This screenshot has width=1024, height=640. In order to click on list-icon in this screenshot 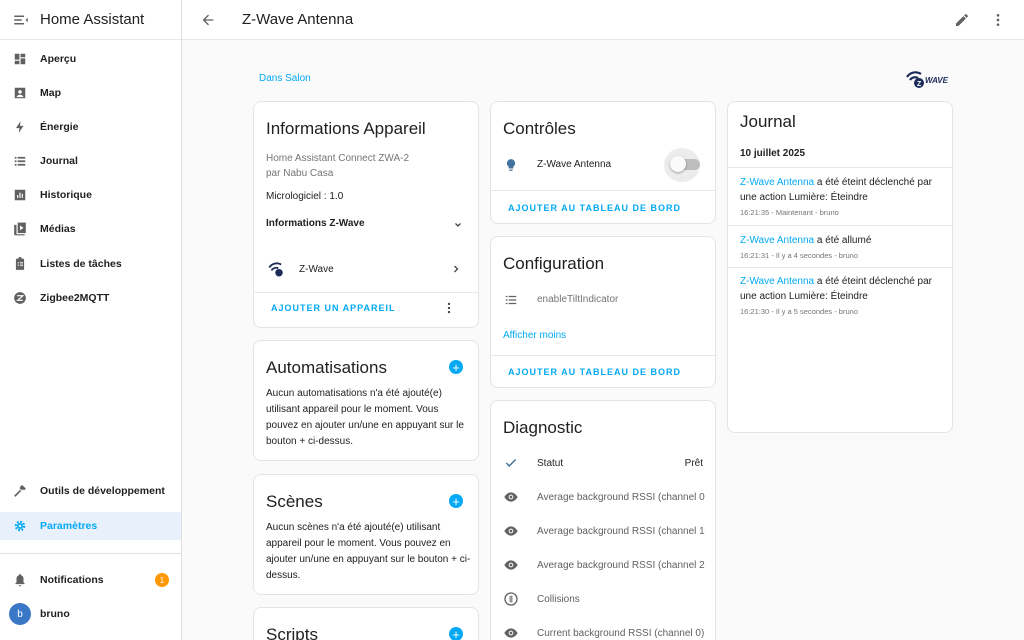, I will do `click(20, 161)`.